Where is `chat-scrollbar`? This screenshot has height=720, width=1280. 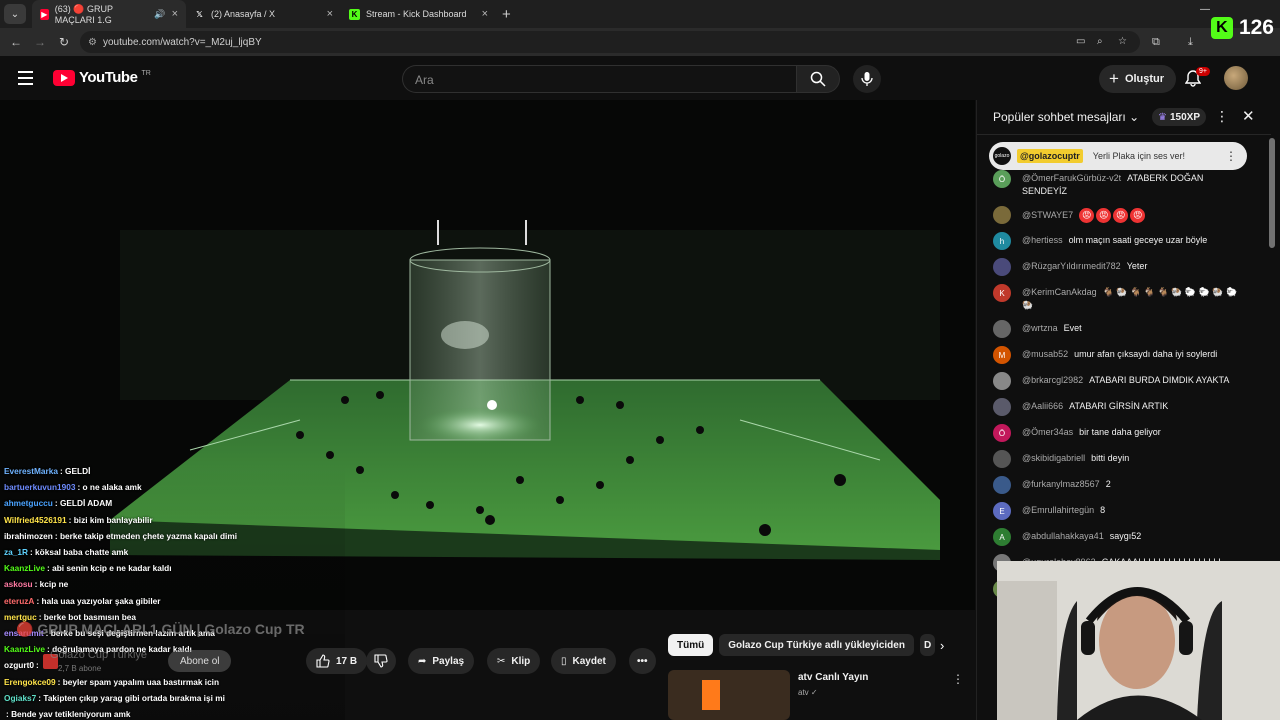
chat-scrollbar is located at coordinates (1272, 193).